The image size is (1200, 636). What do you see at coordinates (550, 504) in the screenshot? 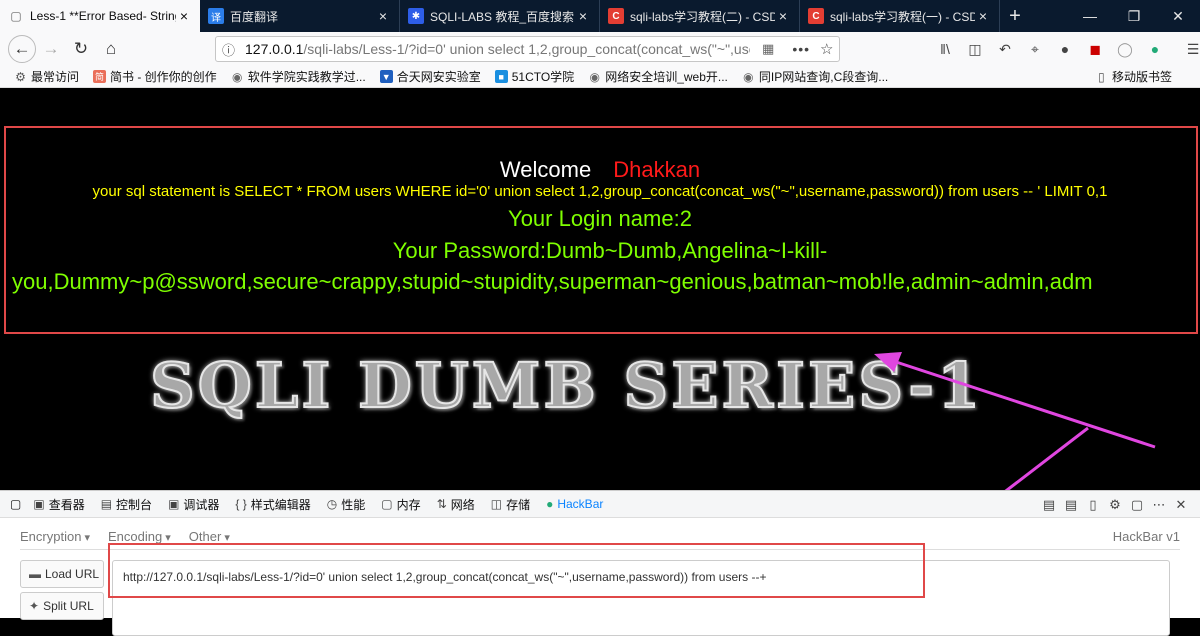
I see `hackbar-icon: ●` at bounding box center [550, 504].